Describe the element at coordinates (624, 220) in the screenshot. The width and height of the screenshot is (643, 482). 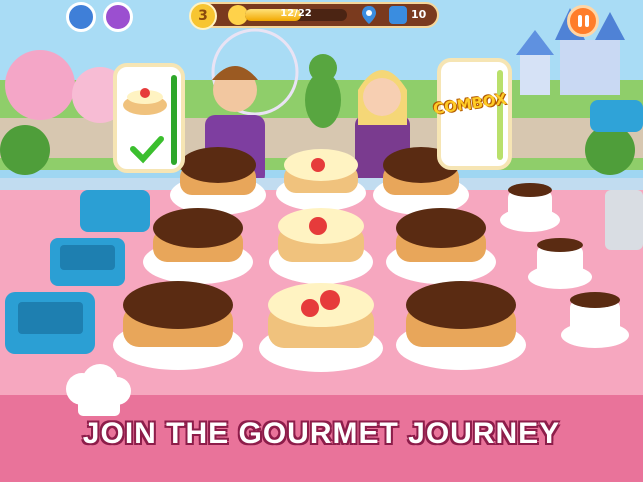
I see `coffee-machine` at that location.